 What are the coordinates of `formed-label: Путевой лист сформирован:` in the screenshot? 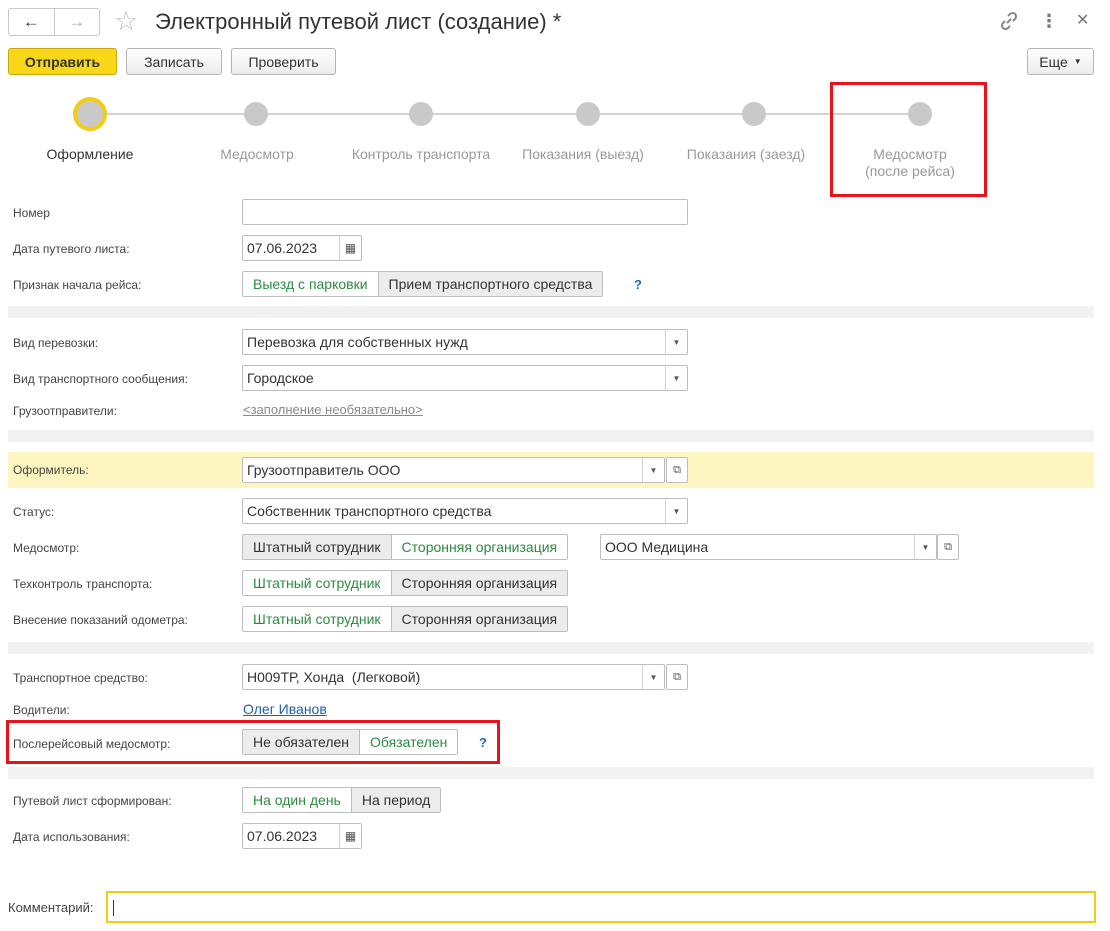 It's located at (92, 801).